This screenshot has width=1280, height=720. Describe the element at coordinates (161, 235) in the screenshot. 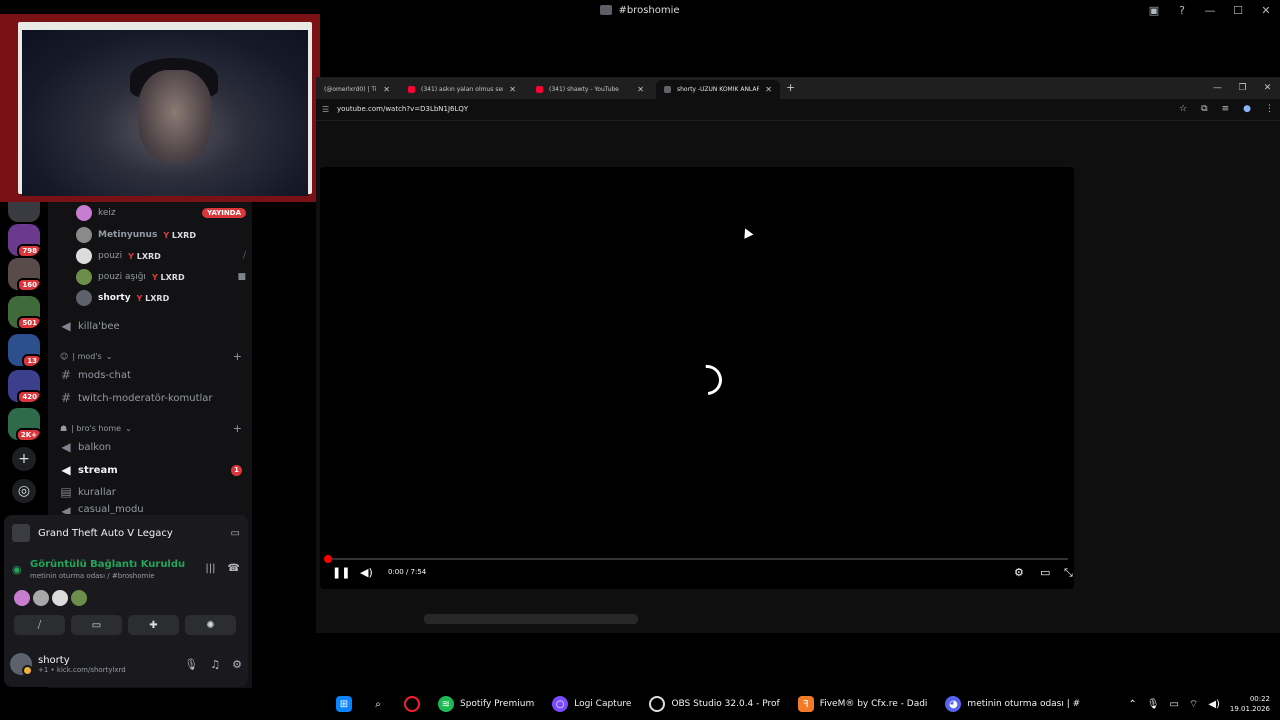

I see `voice-member: Metinyunus LXRD` at that location.